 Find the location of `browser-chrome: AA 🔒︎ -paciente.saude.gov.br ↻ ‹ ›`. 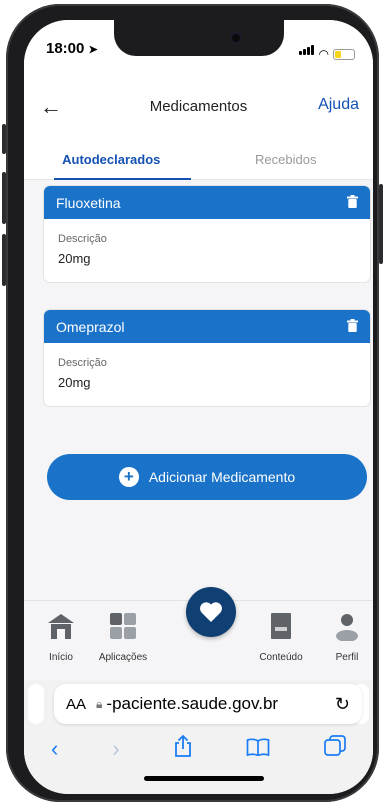

browser-chrome: AA 🔒︎ -paciente.saude.gov.br ↻ ‹ › is located at coordinates (198, 737).